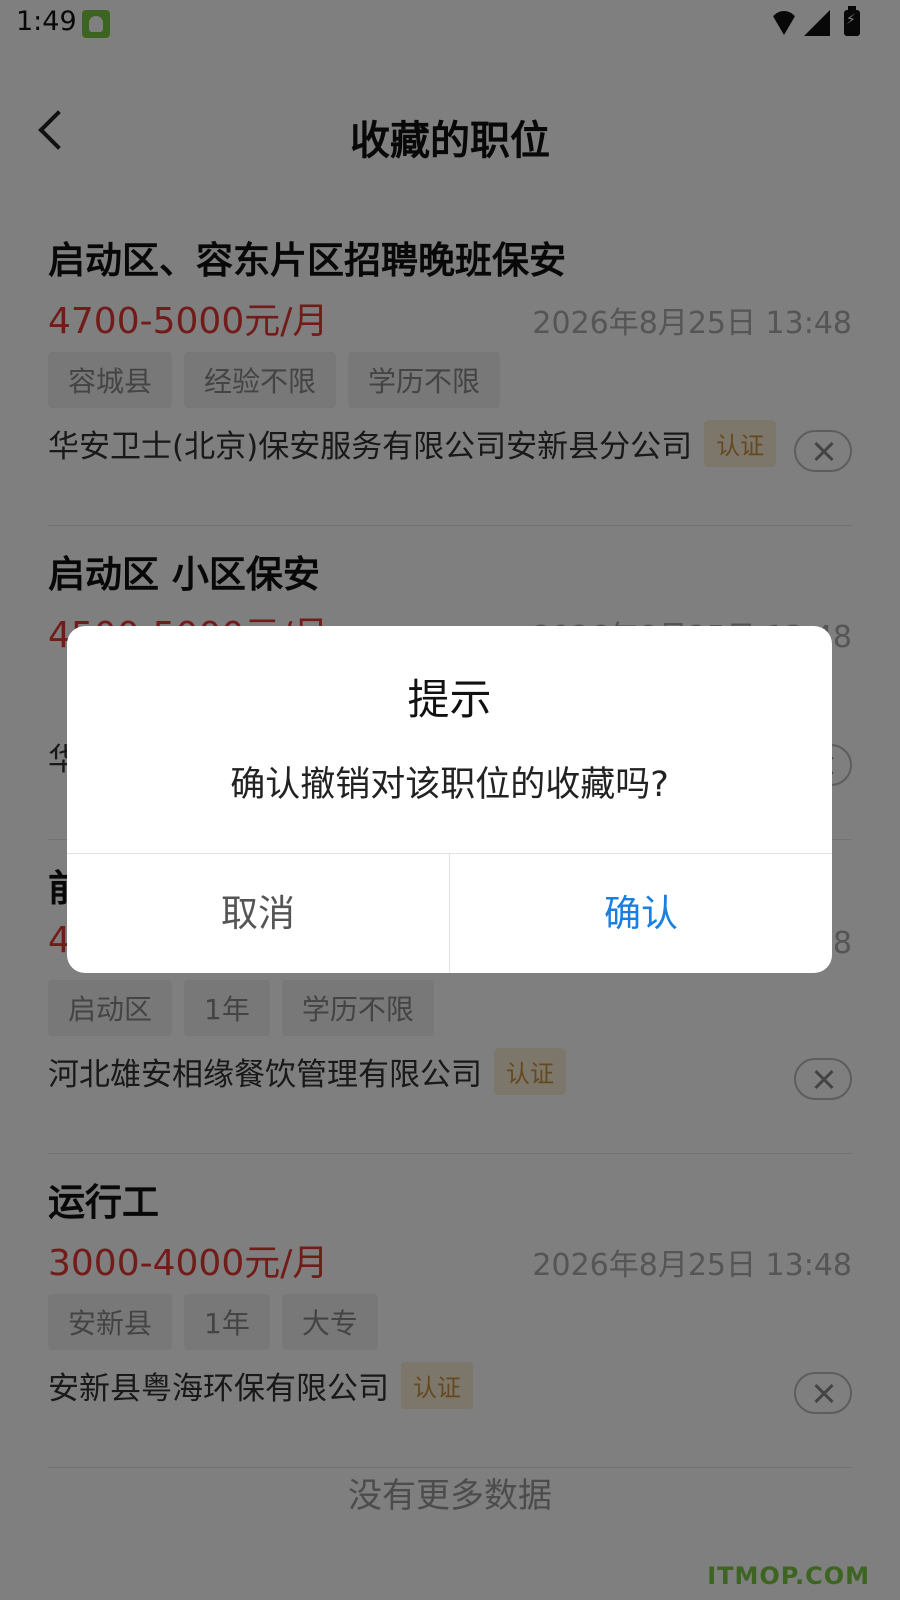 This screenshot has width=900, height=1600. Describe the element at coordinates (641, 913) in the screenshot. I see `confirm-button: 确认` at that location.